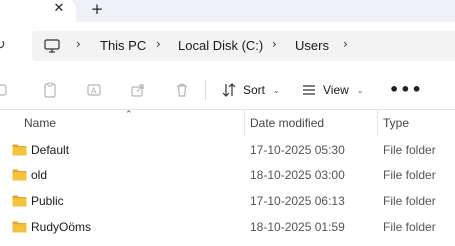  Describe the element at coordinates (254, 90) in the screenshot. I see `sort-label: Sort` at that location.